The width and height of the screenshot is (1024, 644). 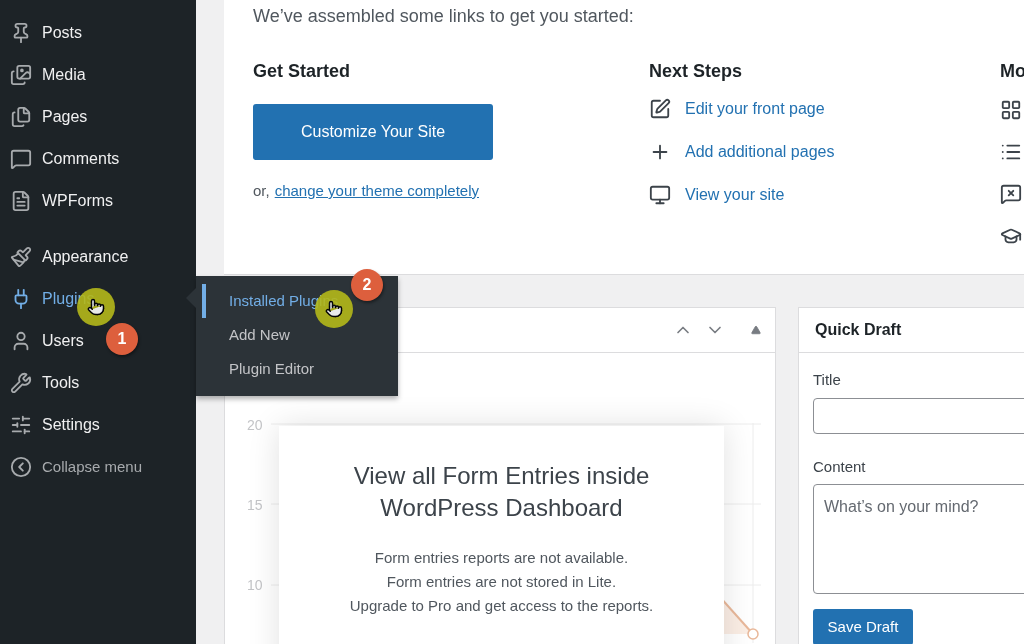 I want to click on overlay-text: Form entries are not stored in Lite., so click(x=501, y=582).